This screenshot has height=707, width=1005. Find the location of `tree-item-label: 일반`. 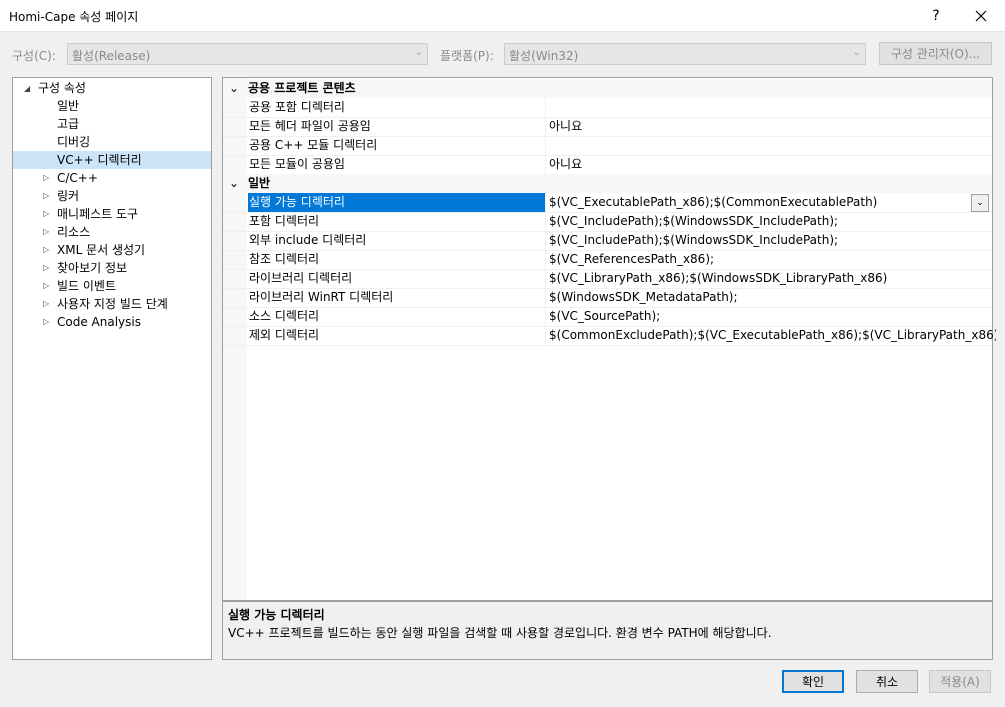

tree-item-label: 일반 is located at coordinates (68, 106).